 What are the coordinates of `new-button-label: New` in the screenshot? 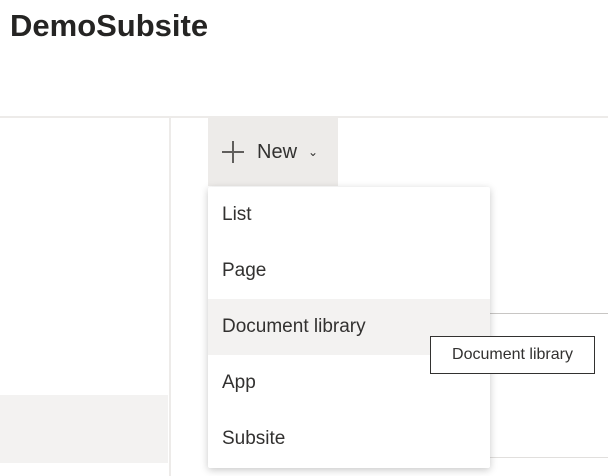 It's located at (277, 151).